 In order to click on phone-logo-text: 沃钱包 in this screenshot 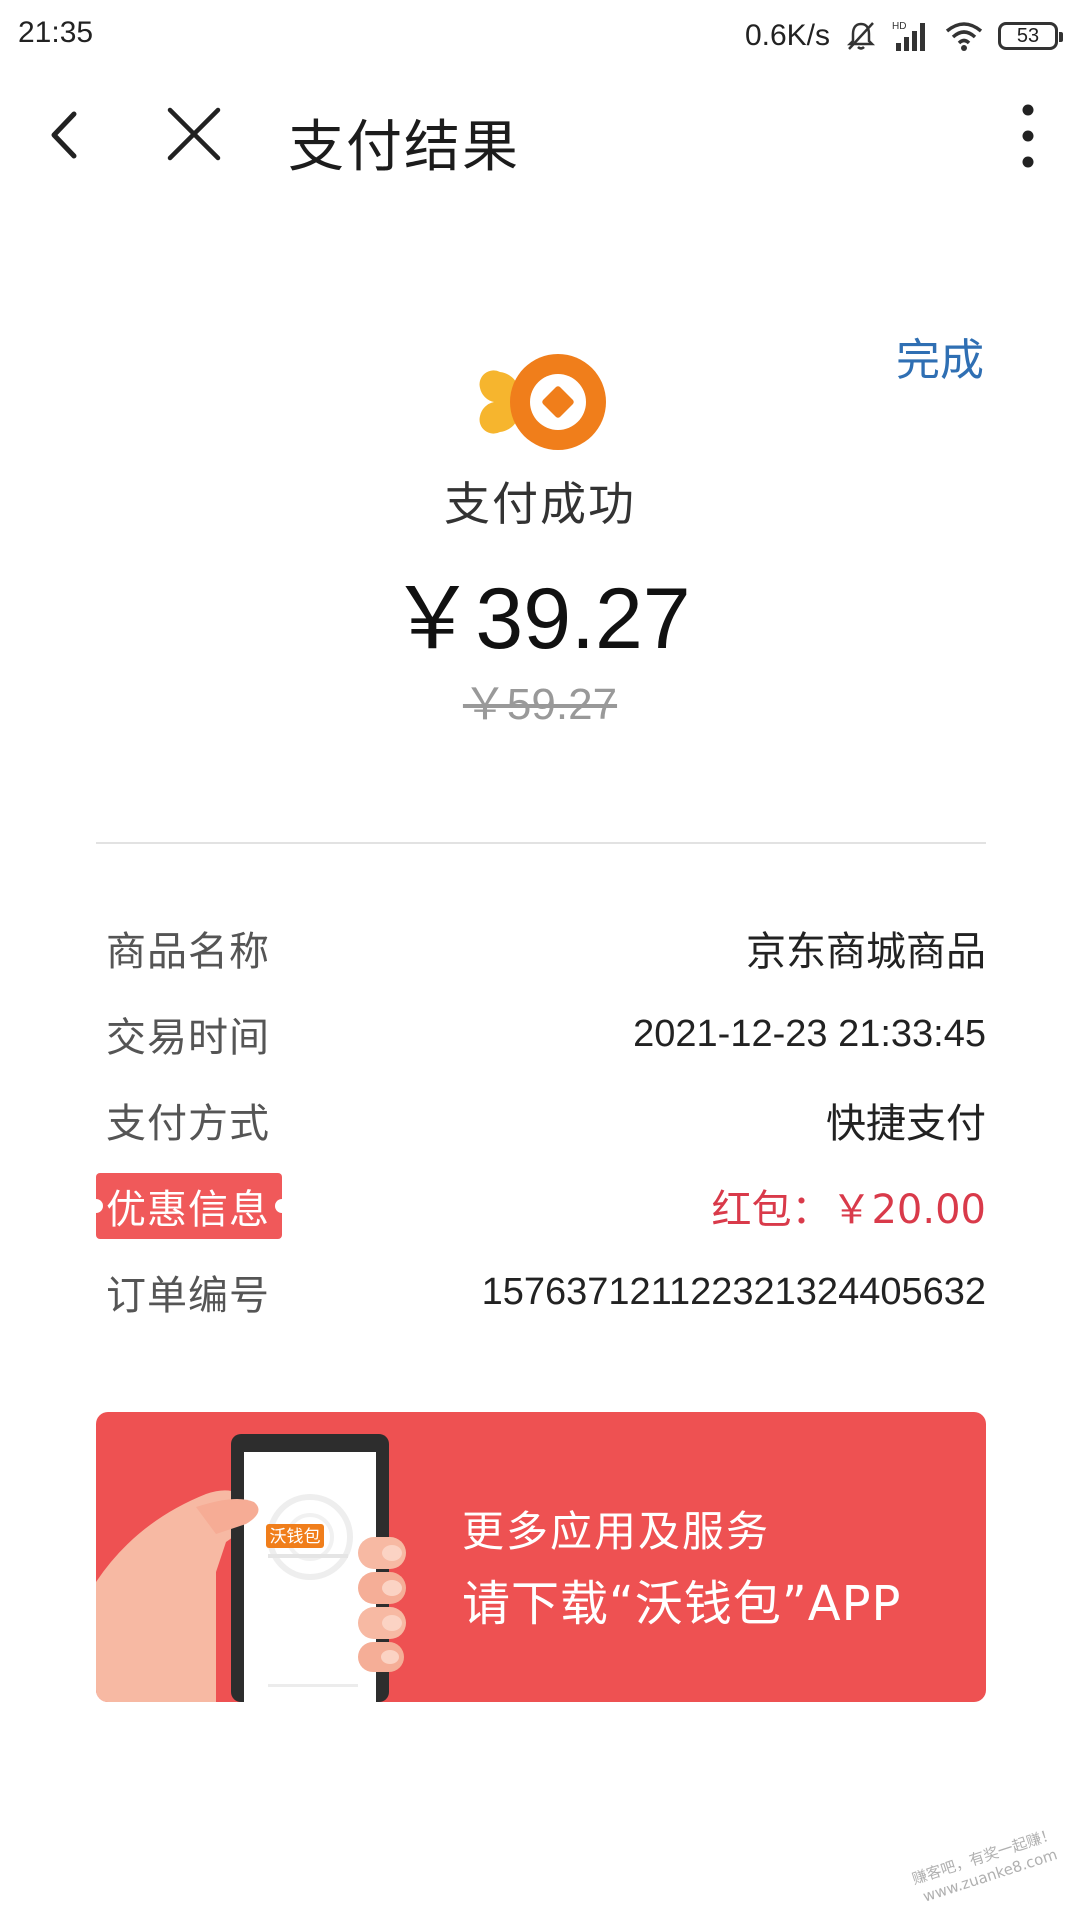, I will do `click(295, 1537)`.